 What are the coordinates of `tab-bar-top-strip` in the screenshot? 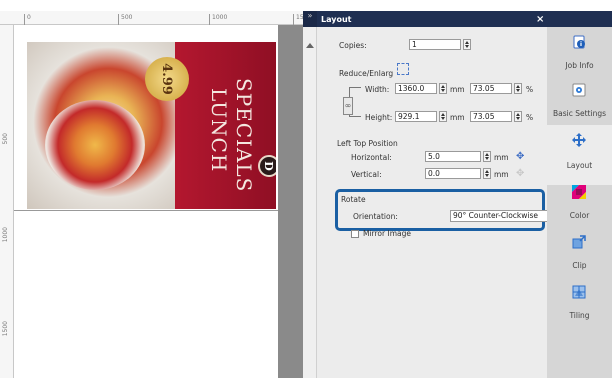 It's located at (579, 5).